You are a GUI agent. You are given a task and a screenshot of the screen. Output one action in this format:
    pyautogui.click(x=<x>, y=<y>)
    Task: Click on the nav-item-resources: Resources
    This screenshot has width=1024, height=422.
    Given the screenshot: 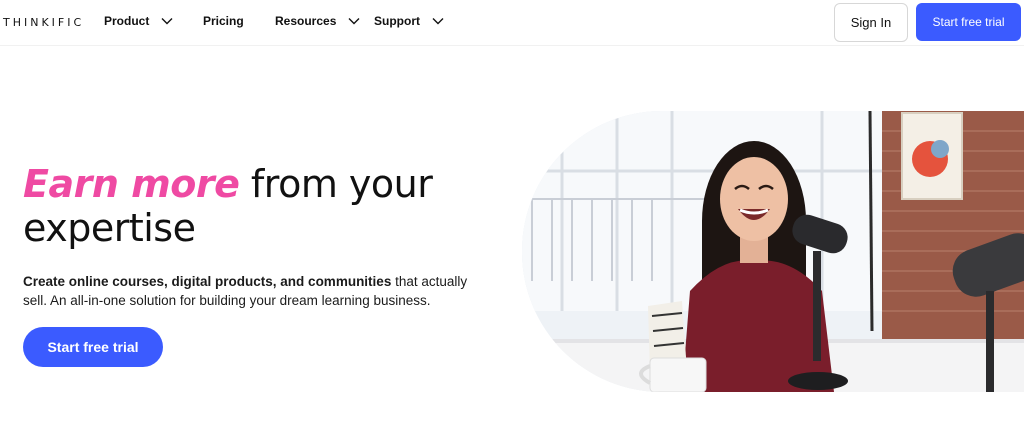 What is the action you would take?
    pyautogui.click(x=317, y=21)
    